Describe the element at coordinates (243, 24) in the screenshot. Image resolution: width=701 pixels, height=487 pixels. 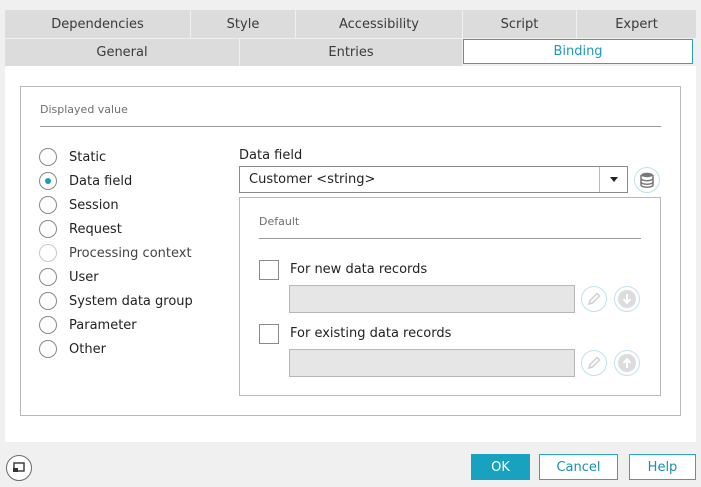
I see `tab-style: Style` at that location.